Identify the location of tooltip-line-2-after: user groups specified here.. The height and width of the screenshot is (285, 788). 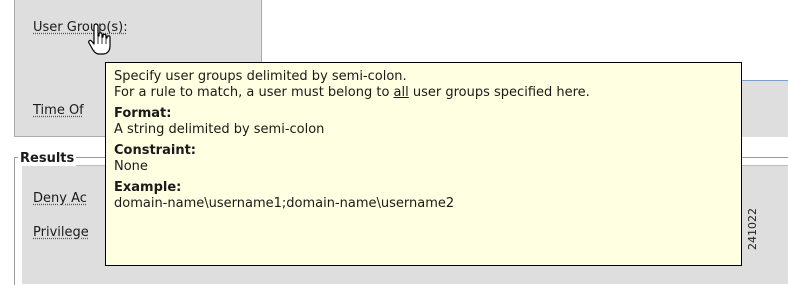
(499, 92).